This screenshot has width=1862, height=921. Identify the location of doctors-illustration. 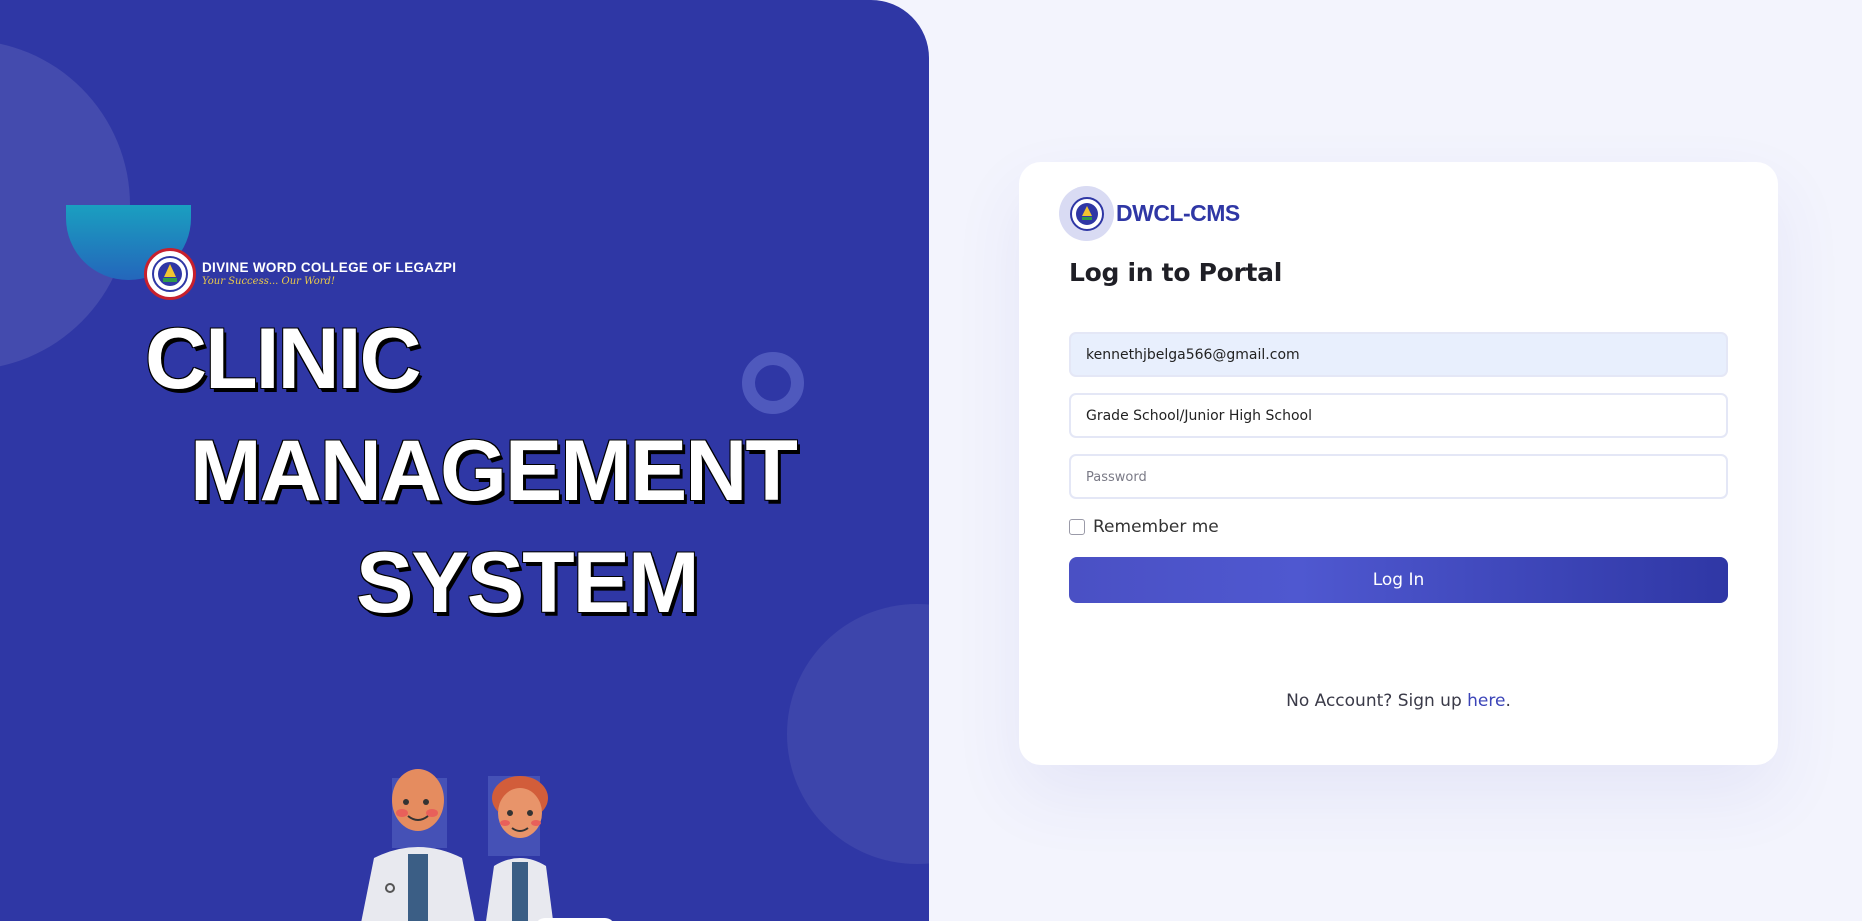
(487, 845).